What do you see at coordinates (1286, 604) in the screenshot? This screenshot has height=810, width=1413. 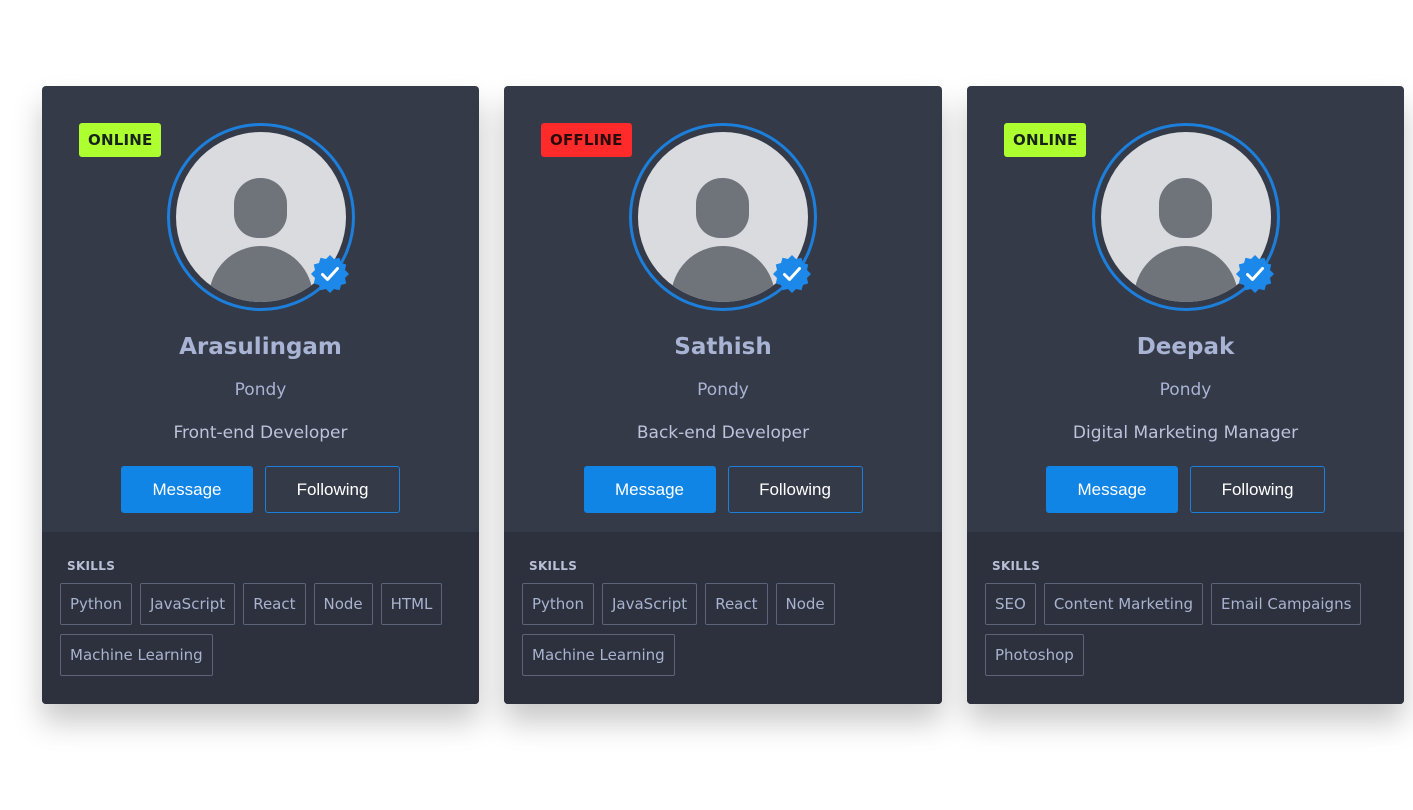 I see `skill-tag: Email Campaigns` at bounding box center [1286, 604].